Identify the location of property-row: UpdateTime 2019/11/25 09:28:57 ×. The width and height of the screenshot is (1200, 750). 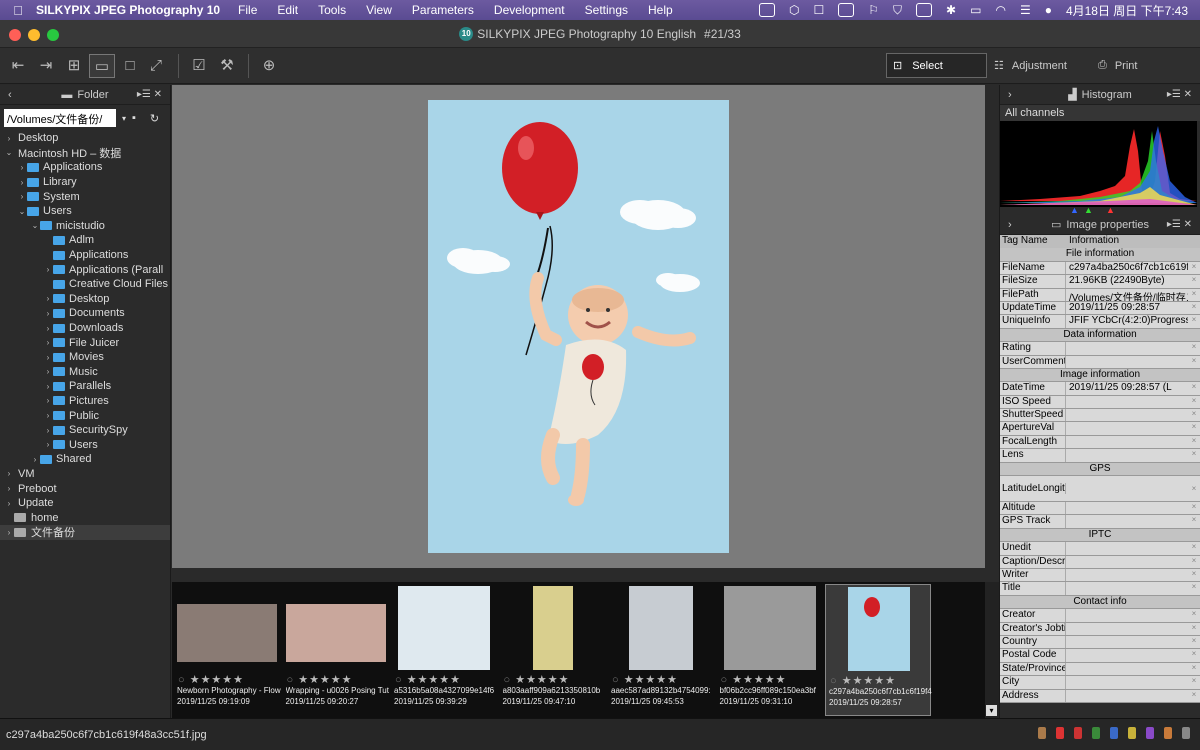
(1100, 308).